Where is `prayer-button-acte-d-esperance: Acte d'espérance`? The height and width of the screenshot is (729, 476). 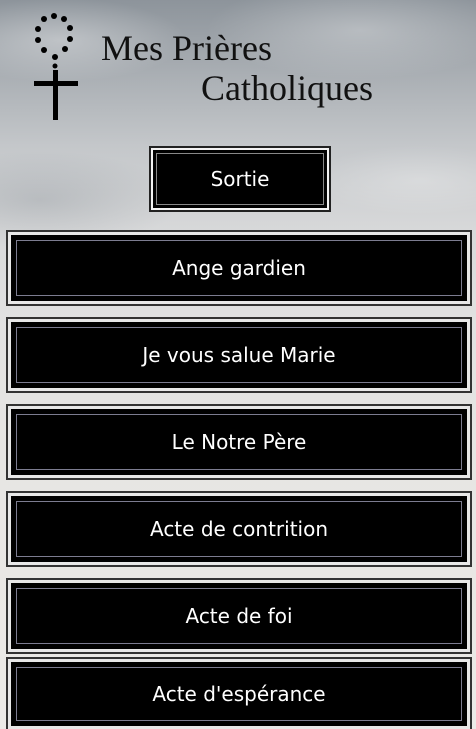 prayer-button-acte-d-esperance: Acte d'espérance is located at coordinates (239, 693).